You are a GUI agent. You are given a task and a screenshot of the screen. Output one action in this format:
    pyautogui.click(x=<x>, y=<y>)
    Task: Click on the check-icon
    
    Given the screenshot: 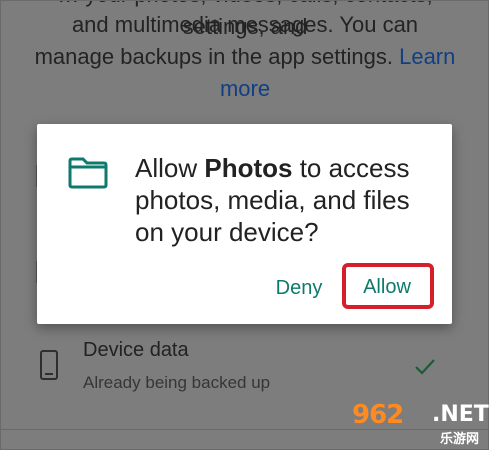 What is the action you would take?
    pyautogui.click(x=425, y=367)
    